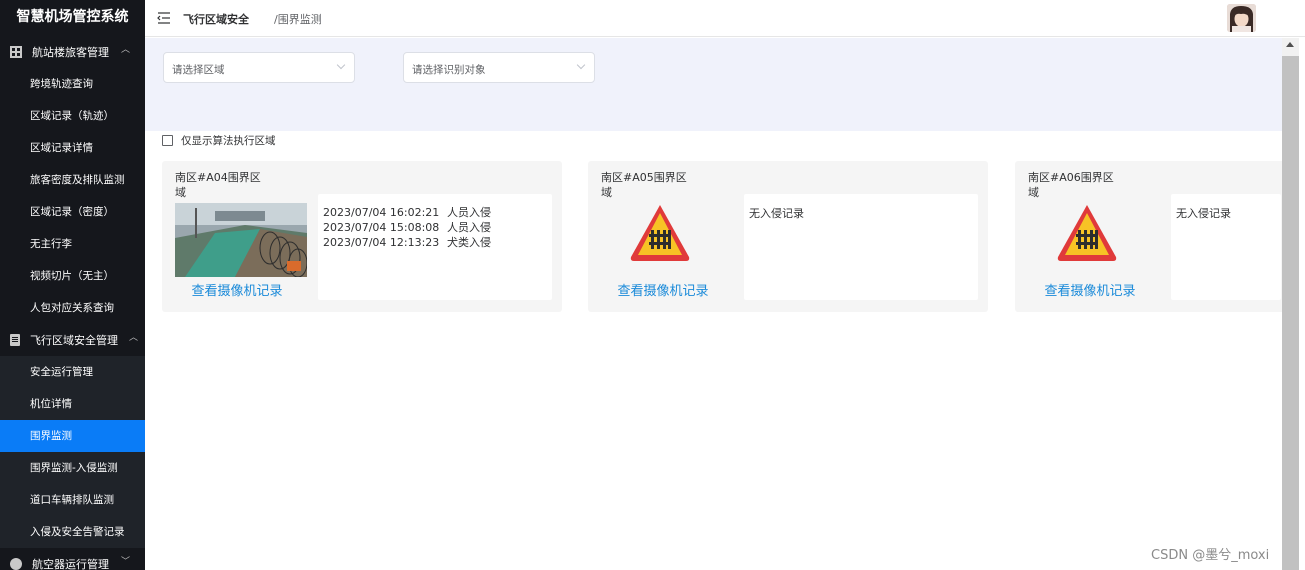 This screenshot has height=570, width=1305. Describe the element at coordinates (241, 240) in the screenshot. I see `camera-snapshot` at that location.